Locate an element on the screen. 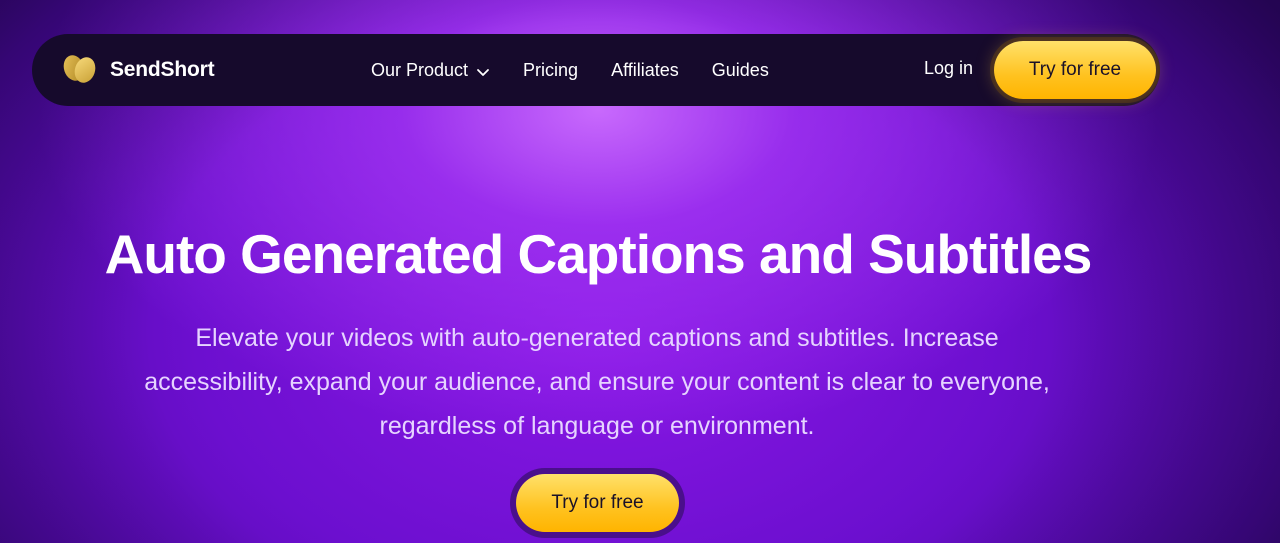 This screenshot has height=543, width=1280. nav-item-label: Our Product is located at coordinates (420, 69).